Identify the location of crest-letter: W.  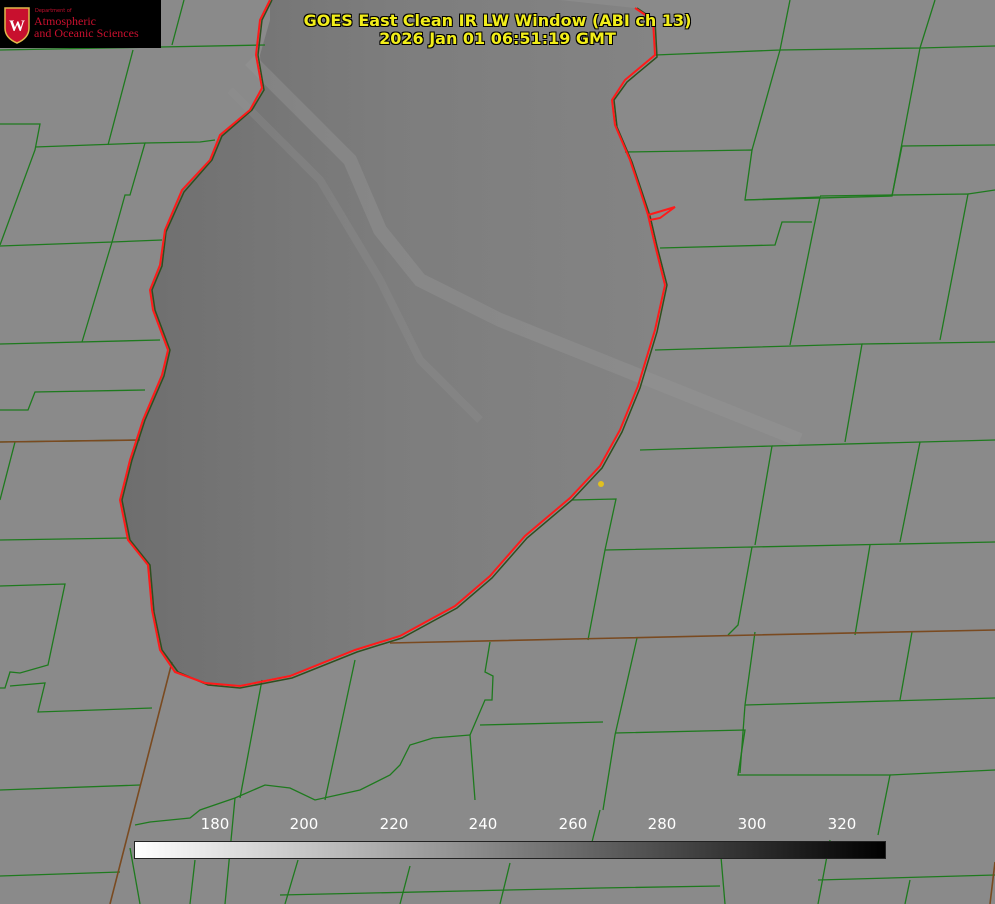
(17, 26).